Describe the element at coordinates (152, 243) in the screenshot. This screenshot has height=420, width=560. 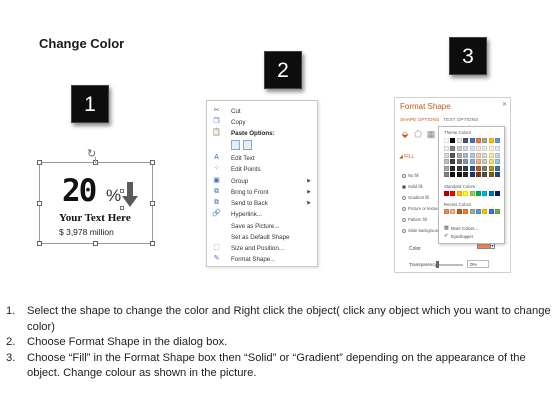
I see `resize-handle-bottom-right` at that location.